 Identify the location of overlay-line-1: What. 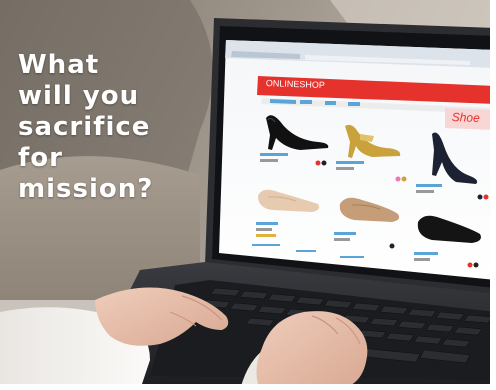
(59, 65).